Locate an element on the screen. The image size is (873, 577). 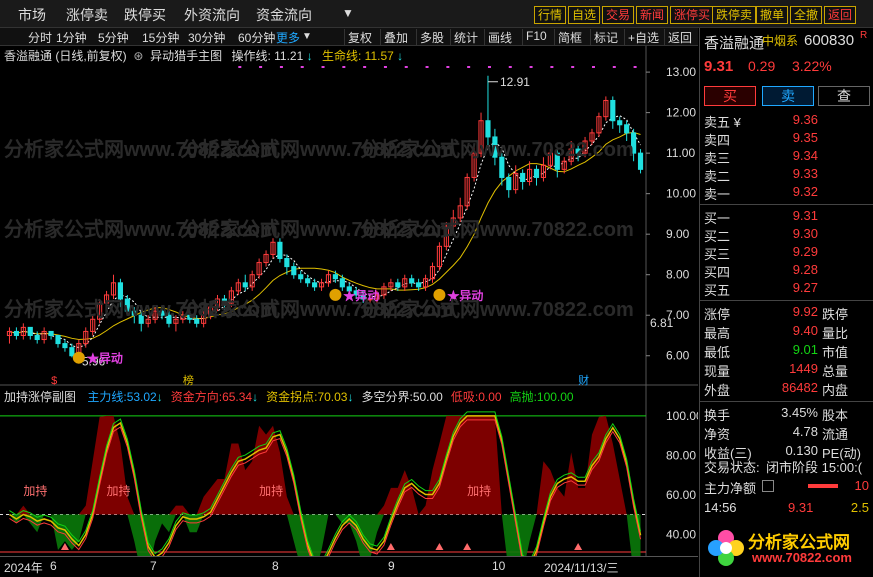
sub-y-axis-label: 60.00 is located at coordinates (681, 495).